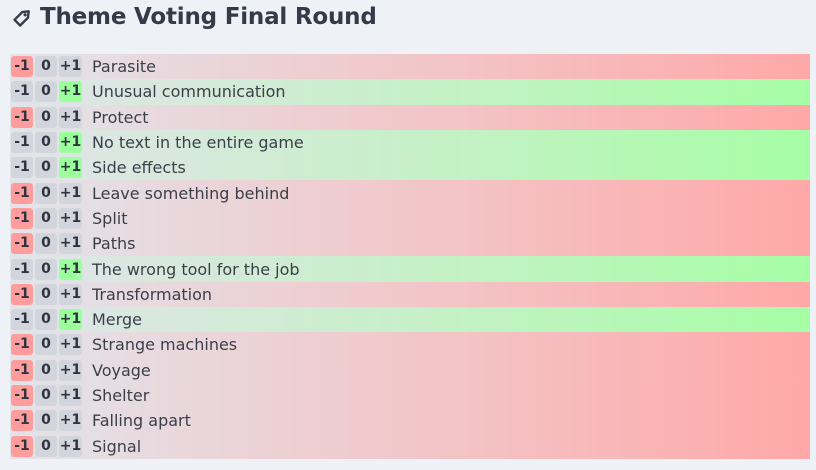 The width and height of the screenshot is (816, 470). Describe the element at coordinates (117, 320) in the screenshot. I see `theme-label: Merge` at that location.